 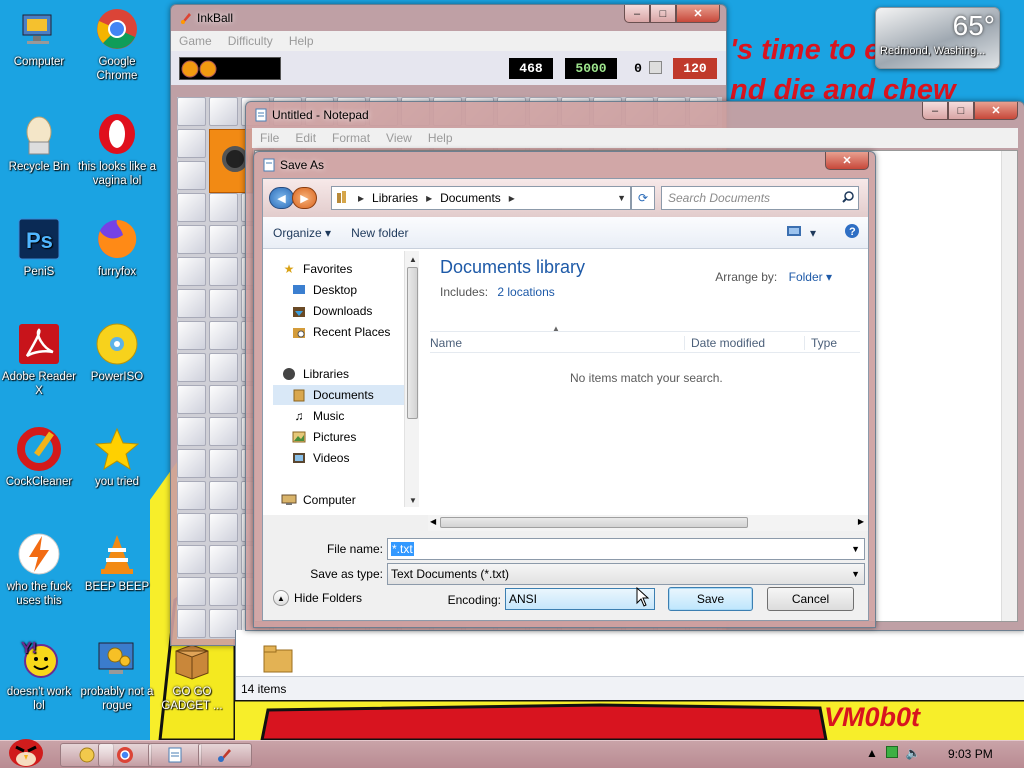 I want to click on desktop-icon-poweriso: PowerISO, so click(x=117, y=352).